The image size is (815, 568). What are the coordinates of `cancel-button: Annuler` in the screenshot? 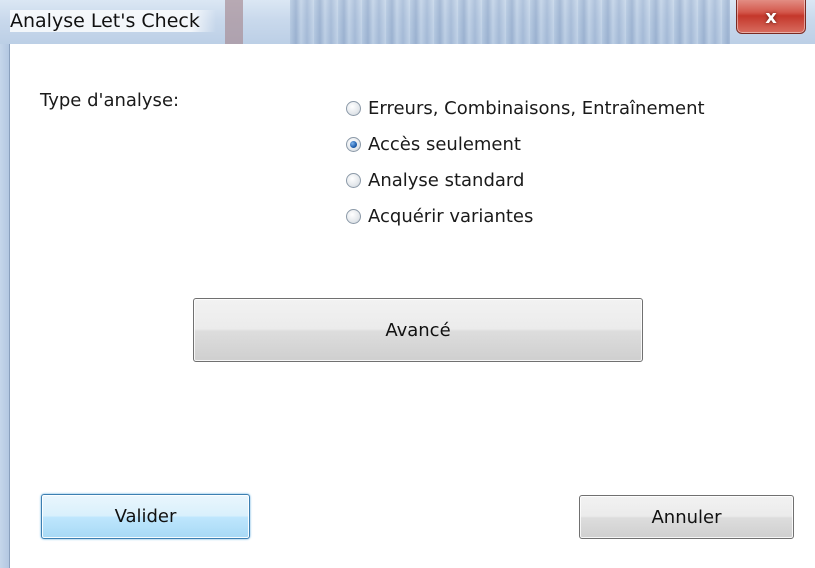 It's located at (686, 517).